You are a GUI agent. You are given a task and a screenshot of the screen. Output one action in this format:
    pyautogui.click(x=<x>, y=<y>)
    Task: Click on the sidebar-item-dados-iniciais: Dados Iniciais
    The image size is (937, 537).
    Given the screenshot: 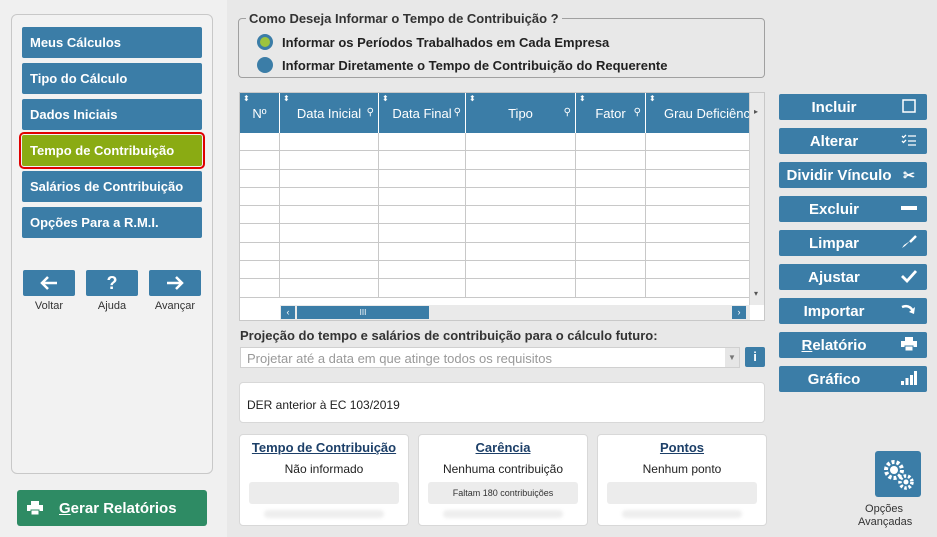 What is the action you would take?
    pyautogui.click(x=112, y=114)
    